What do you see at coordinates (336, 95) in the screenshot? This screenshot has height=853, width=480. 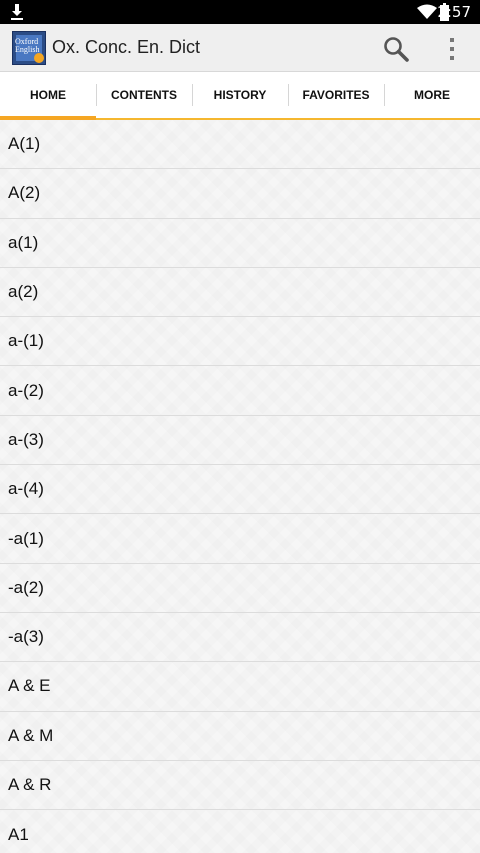 I see `tab-favorites: FAVORITES` at bounding box center [336, 95].